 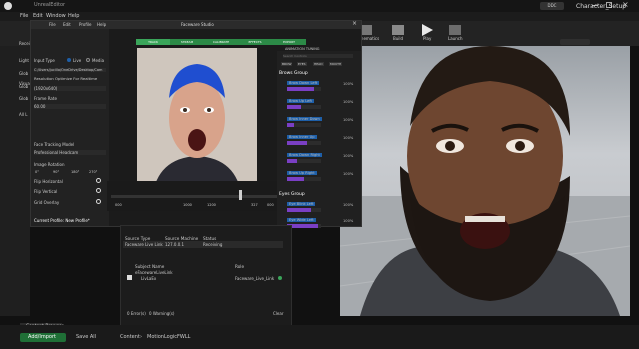 What do you see at coordinates (302, 49) in the screenshot?
I see `animation-tuning-title: ANIMATION TUNING` at bounding box center [302, 49].